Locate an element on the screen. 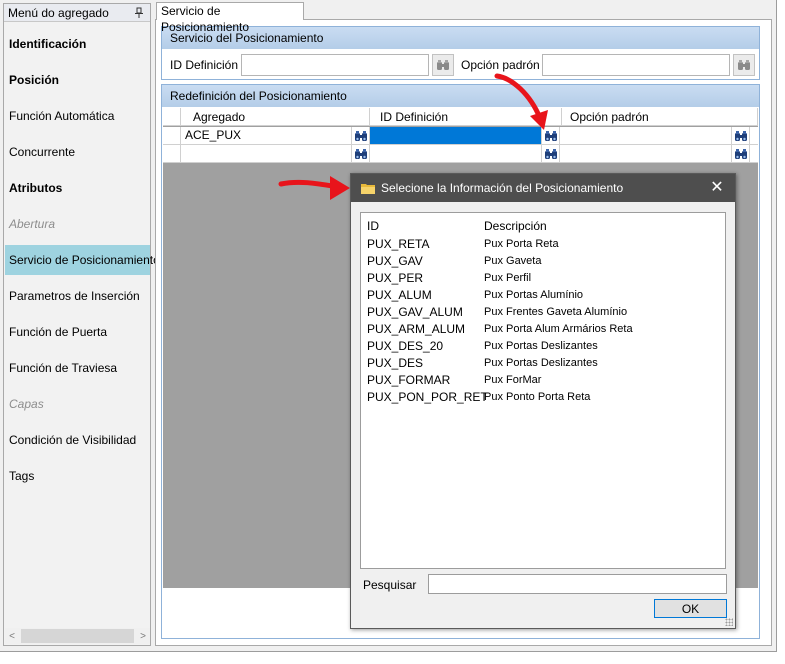 This screenshot has width=785, height=664. sidebar-item-posici-n: Posición is located at coordinates (77, 80).